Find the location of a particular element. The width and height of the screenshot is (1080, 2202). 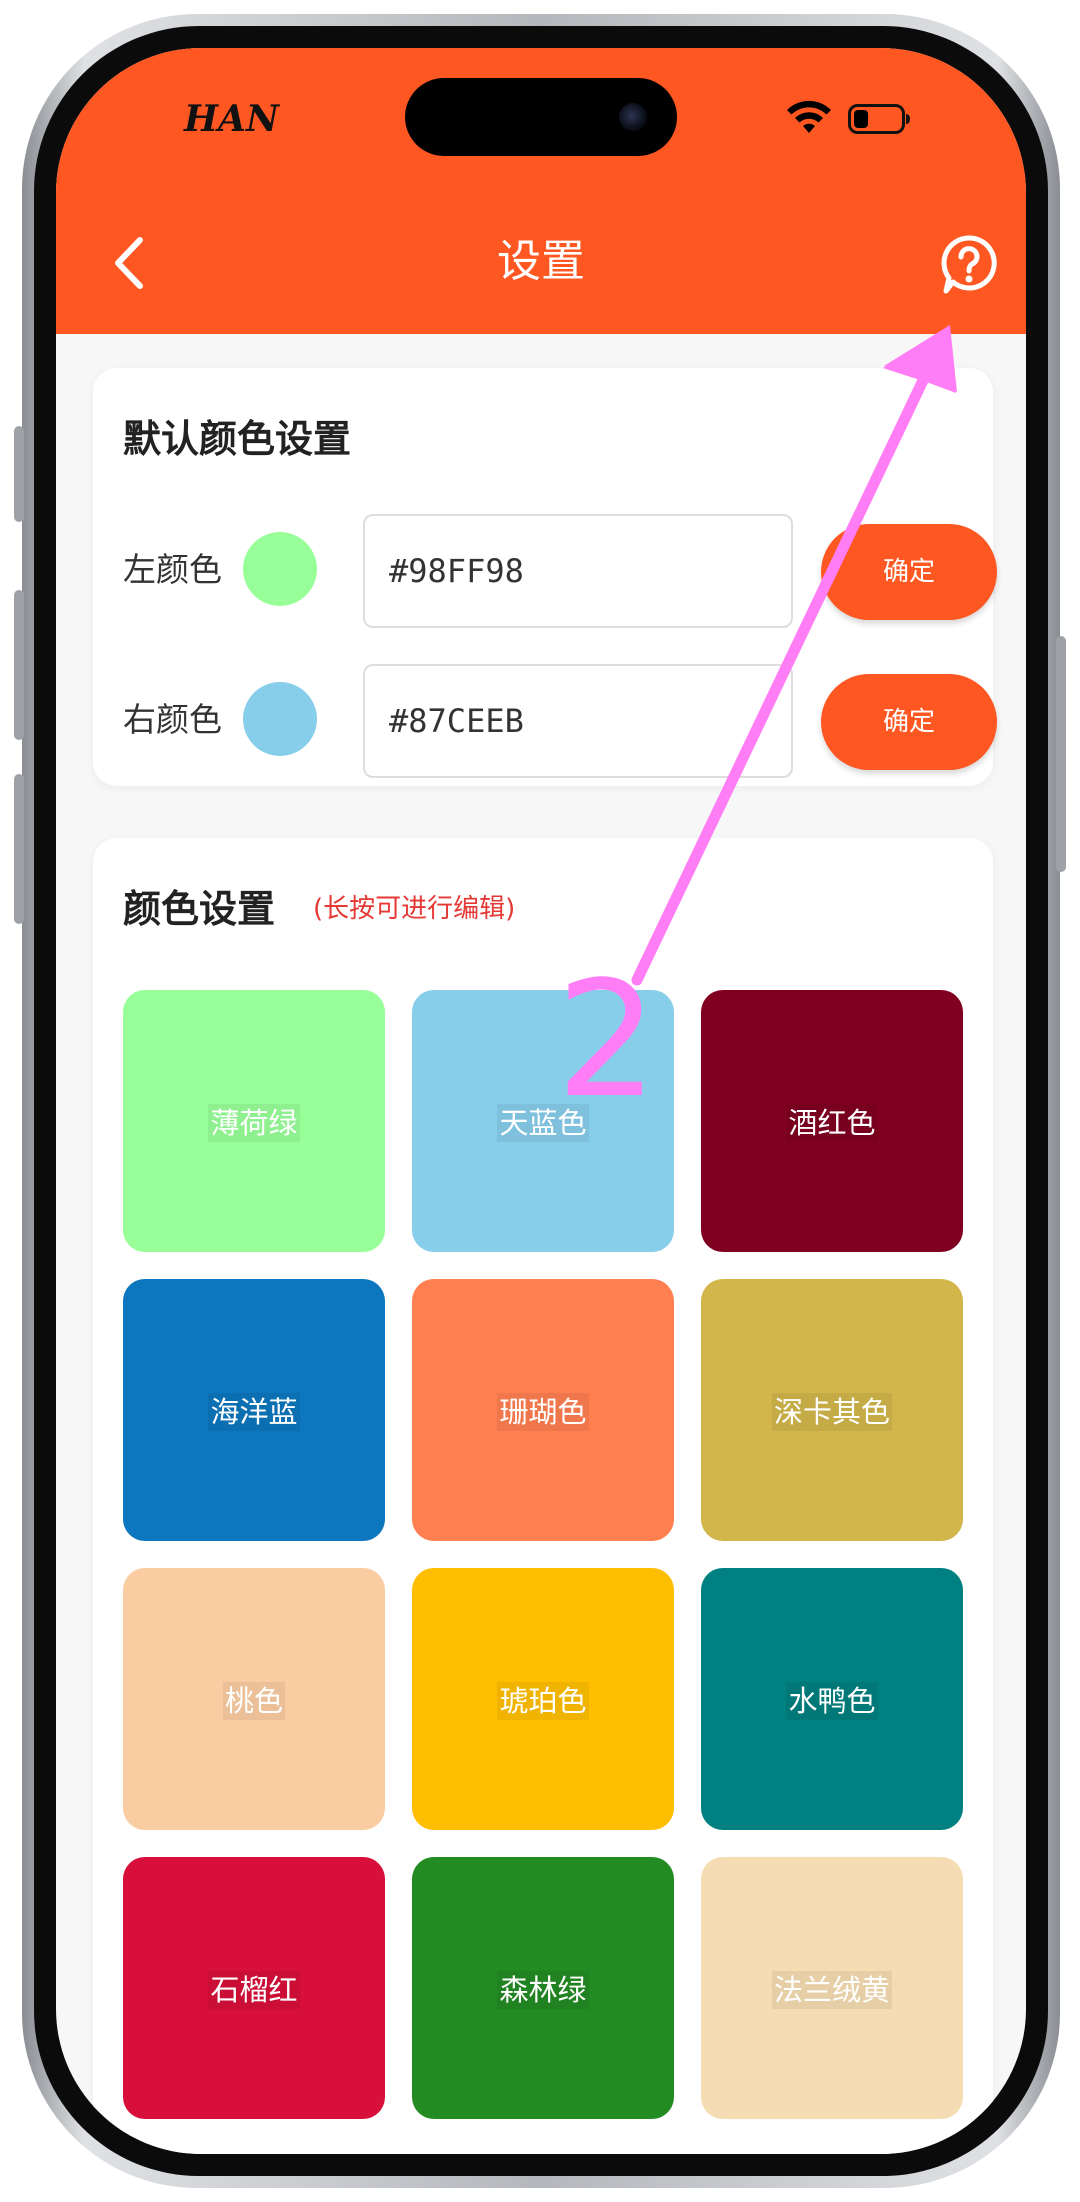

color-tile-label: 水鸭色 is located at coordinates (832, 1699).